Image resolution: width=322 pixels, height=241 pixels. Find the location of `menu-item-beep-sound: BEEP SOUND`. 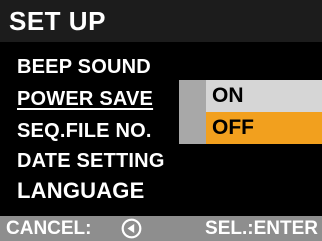

menu-item-beep-sound: BEEP SOUND is located at coordinates (84, 67).